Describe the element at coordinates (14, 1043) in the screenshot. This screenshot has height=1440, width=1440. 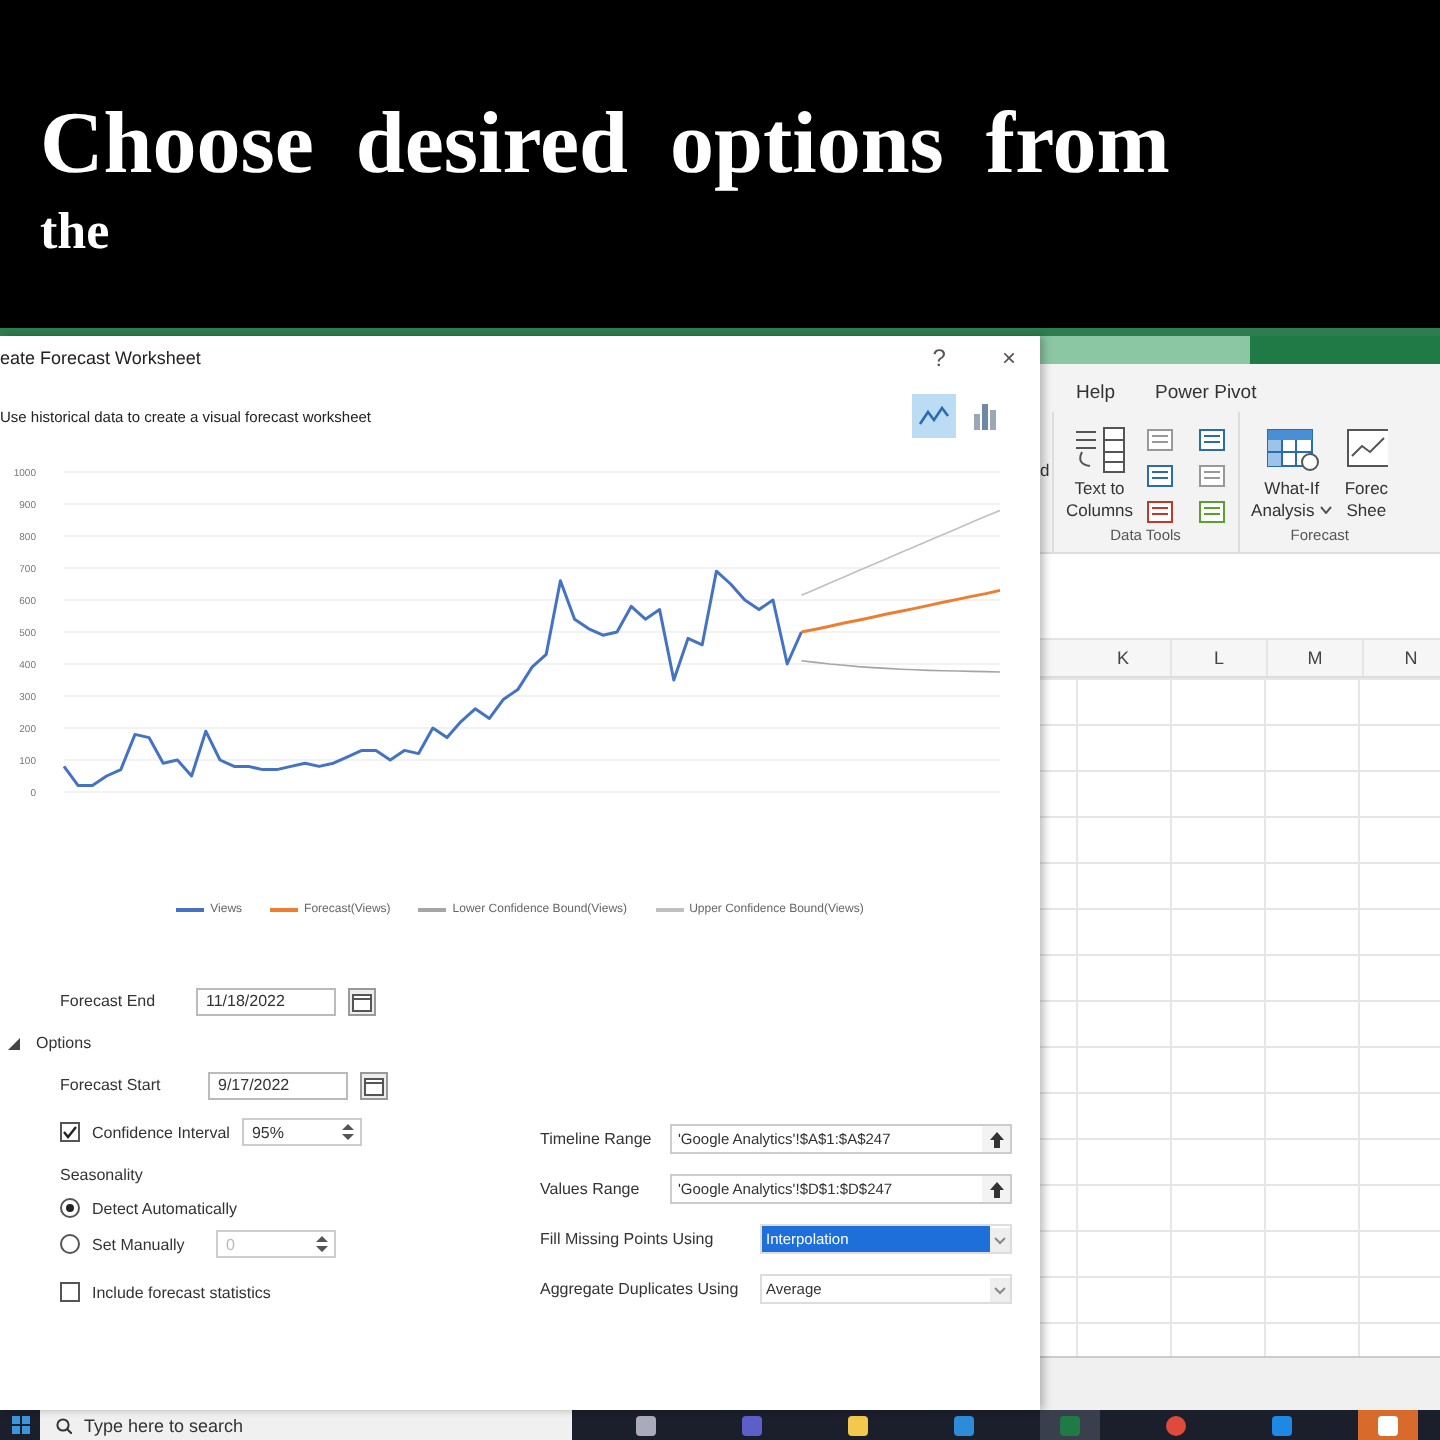
I see `expanded-arrow-icon` at that location.